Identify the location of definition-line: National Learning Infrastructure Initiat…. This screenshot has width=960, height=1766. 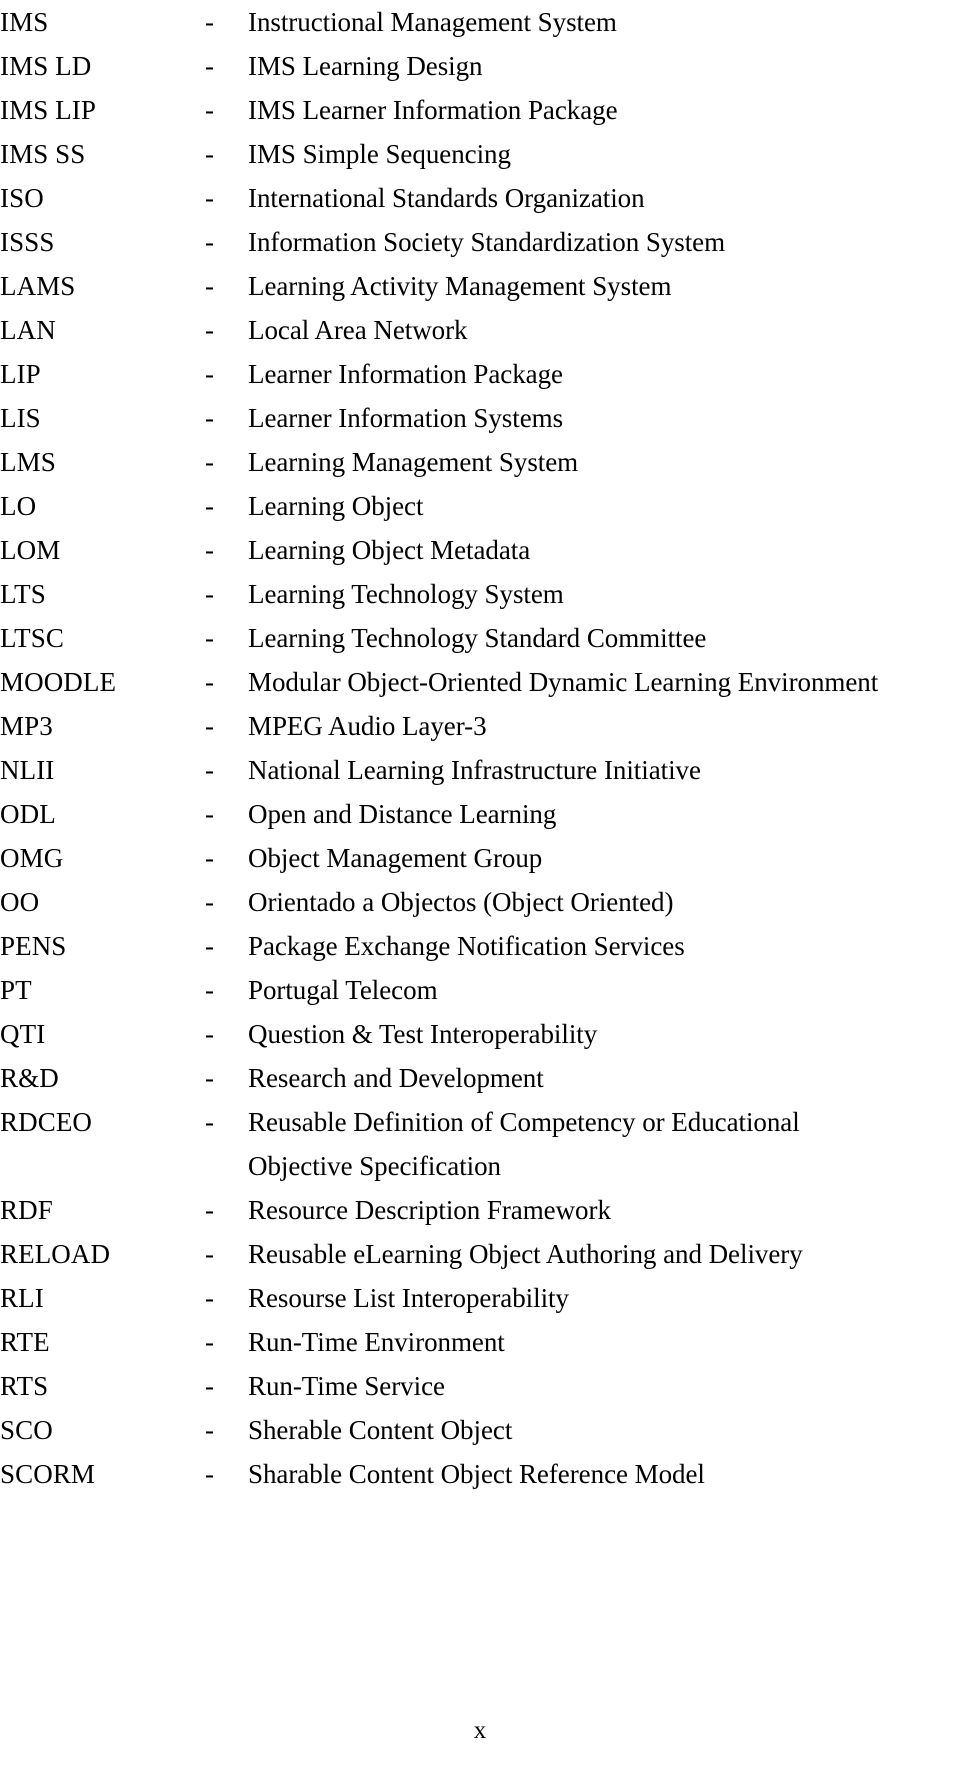
(474, 770).